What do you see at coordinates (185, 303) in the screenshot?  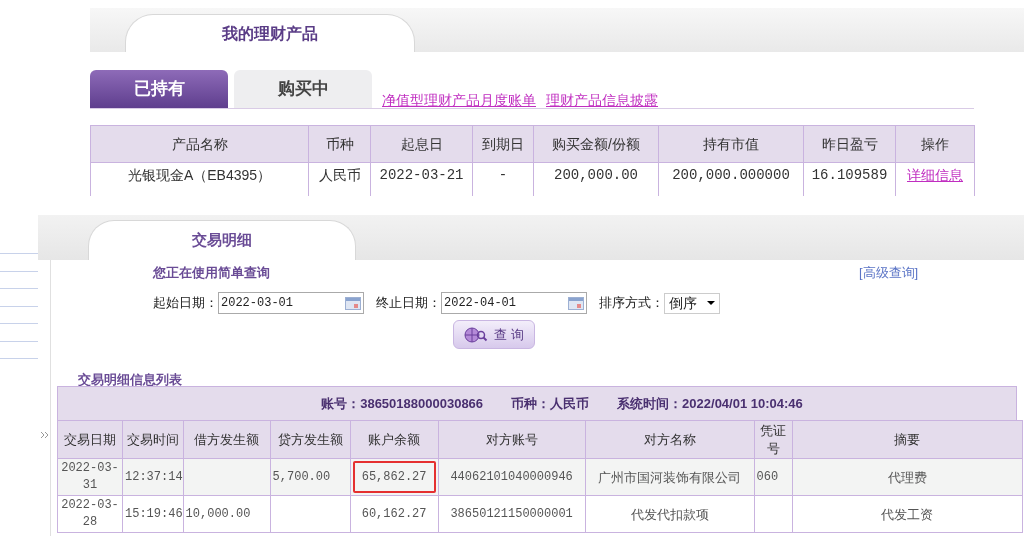 I see `field-label: 起始日期：` at bounding box center [185, 303].